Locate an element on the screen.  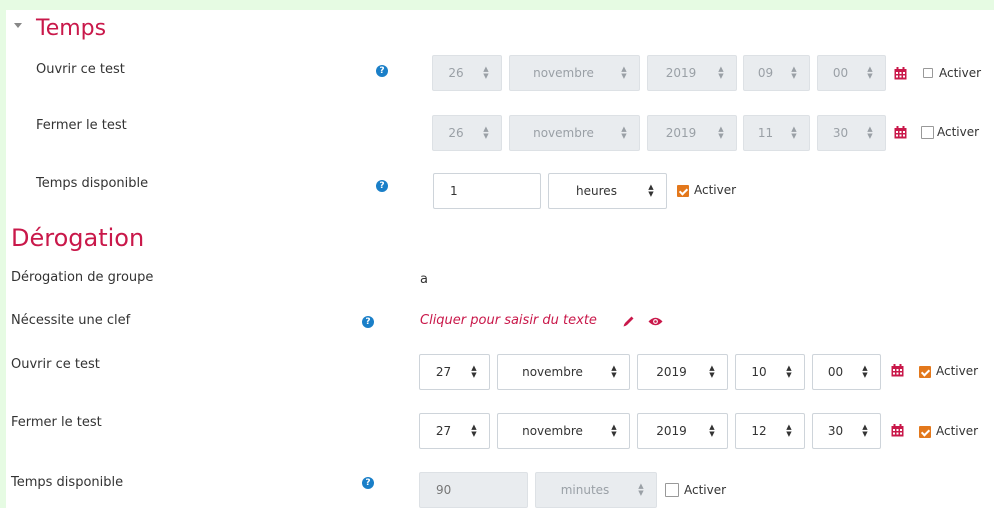
fermer-day-select: 26 ▲ ▼ is located at coordinates (467, 133).